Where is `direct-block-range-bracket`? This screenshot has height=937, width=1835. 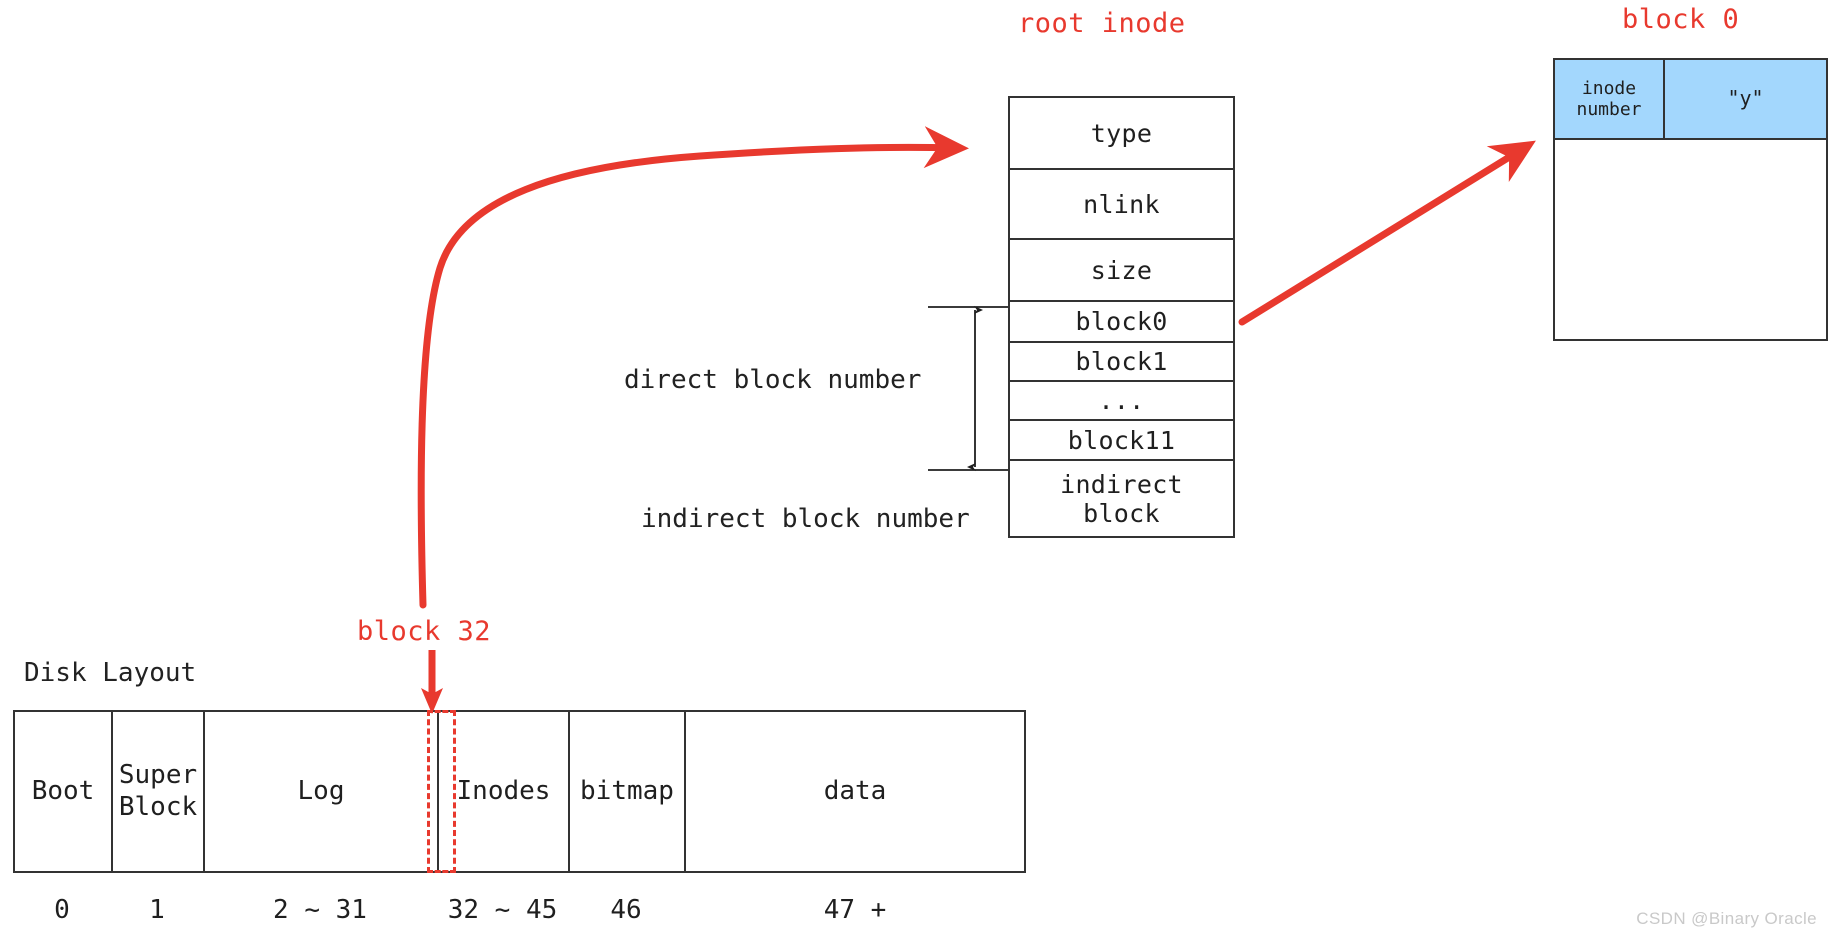
direct-block-range-bracket is located at coordinates (968, 388).